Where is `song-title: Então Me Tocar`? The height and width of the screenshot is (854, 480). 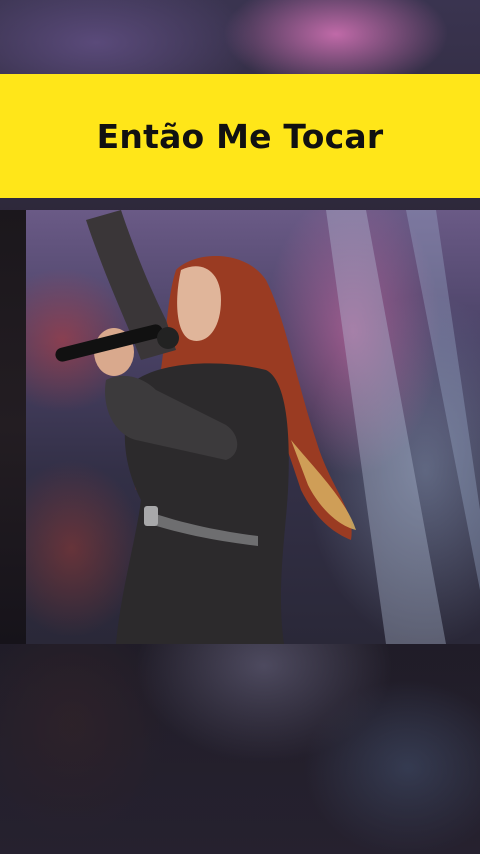
song-title: Então Me Tocar is located at coordinates (240, 136).